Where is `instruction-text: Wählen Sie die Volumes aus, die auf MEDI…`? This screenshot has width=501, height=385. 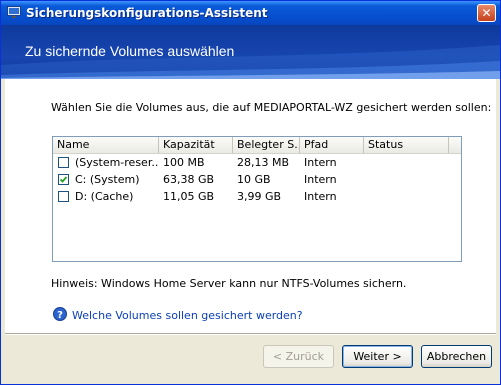 instruction-text: Wählen Sie die Volumes aus, die auf MEDI… is located at coordinates (271, 107).